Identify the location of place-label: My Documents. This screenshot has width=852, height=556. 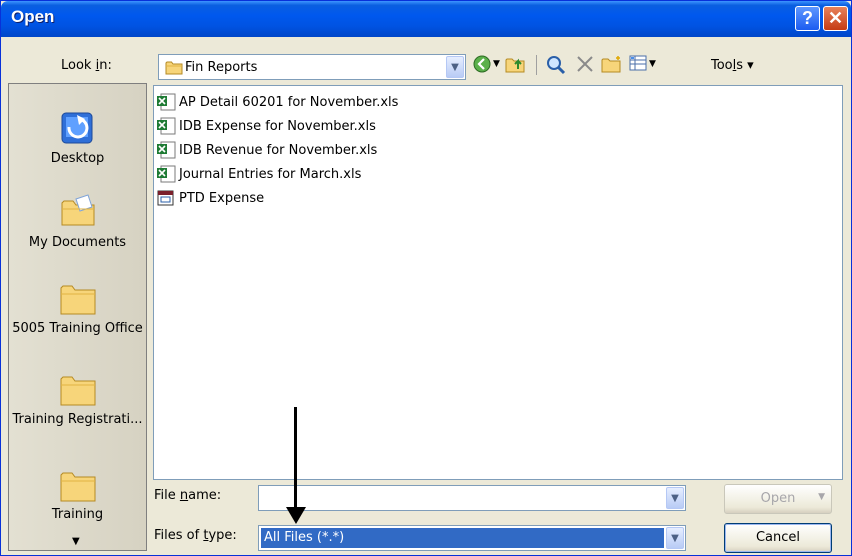
(77, 242).